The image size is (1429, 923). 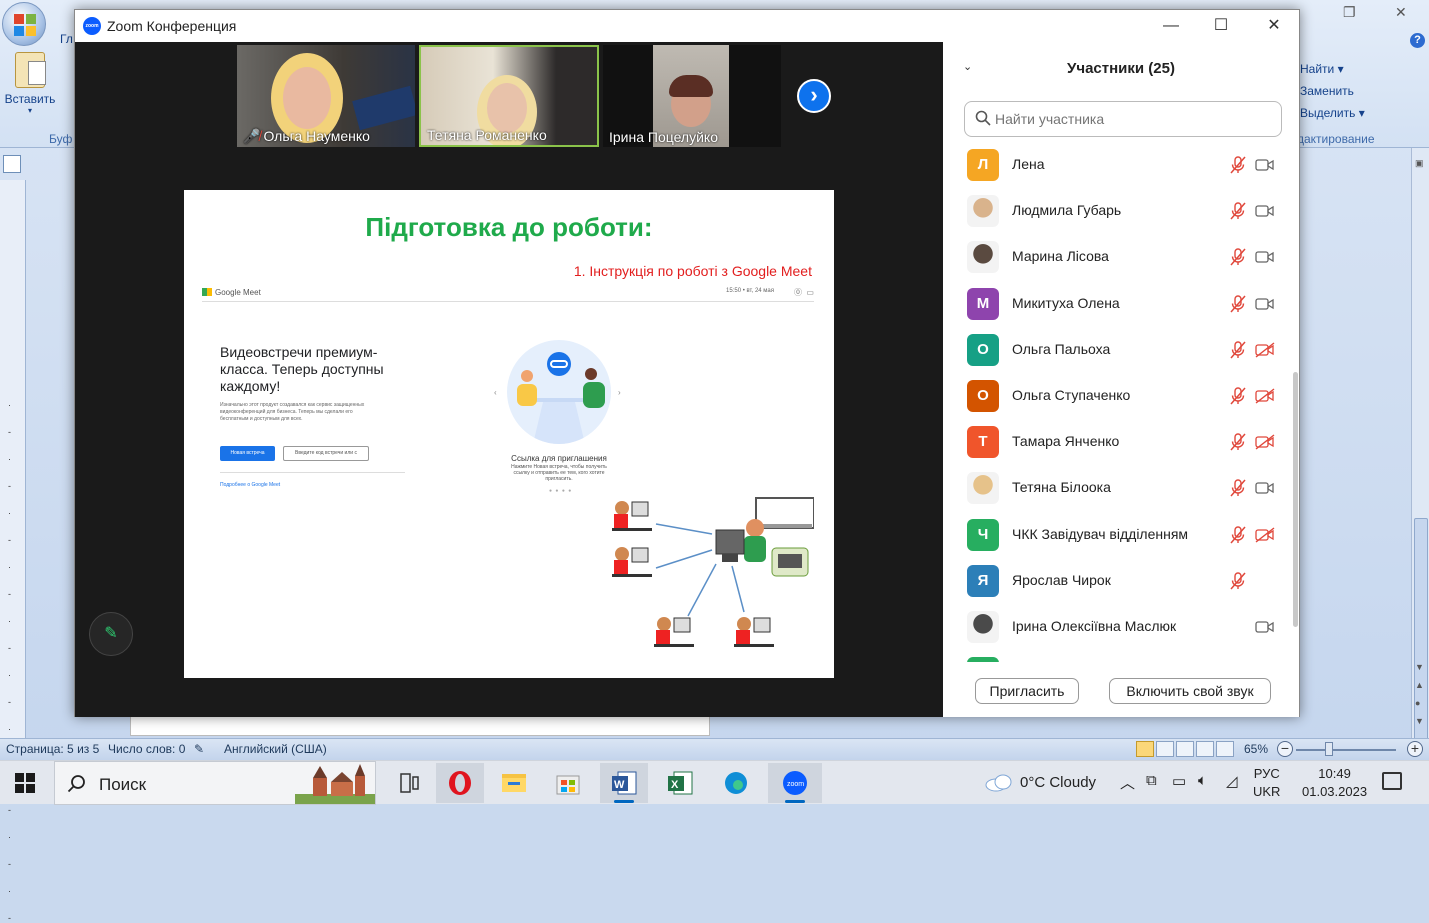 I want to click on participant-row: О Ольга Пальоха, so click(x=1113, y=350).